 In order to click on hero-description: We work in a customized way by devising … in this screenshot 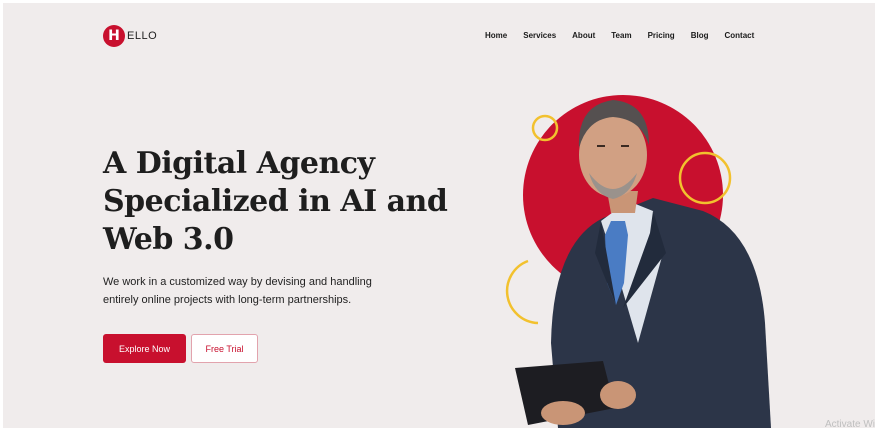, I will do `click(268, 291)`.